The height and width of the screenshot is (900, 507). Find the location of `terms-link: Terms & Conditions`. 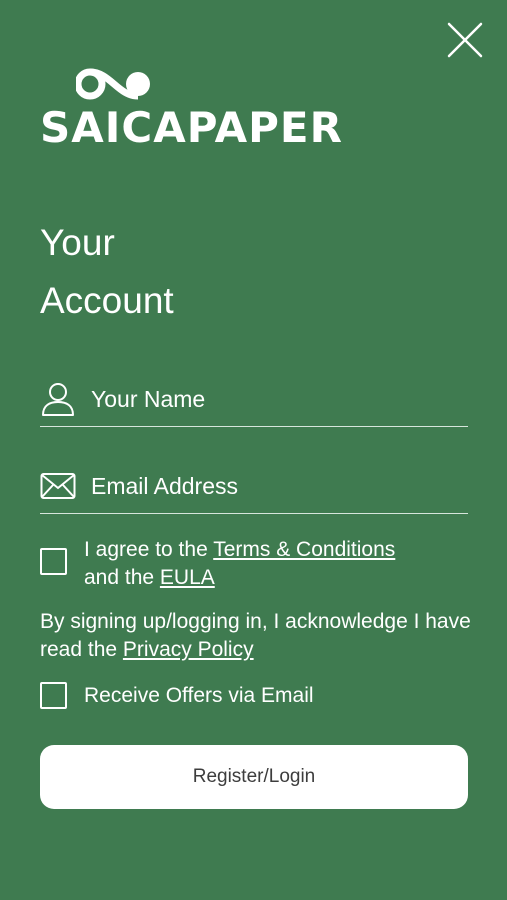

terms-link: Terms & Conditions is located at coordinates (304, 549).